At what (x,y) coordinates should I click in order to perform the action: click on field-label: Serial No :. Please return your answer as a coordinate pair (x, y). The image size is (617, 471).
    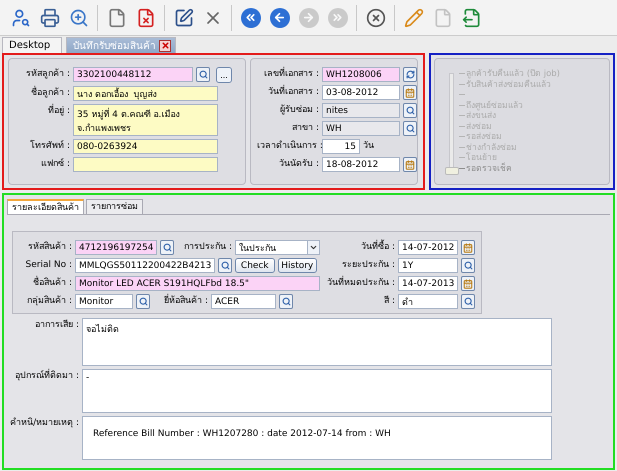
    Looking at the image, I should click on (48, 265).